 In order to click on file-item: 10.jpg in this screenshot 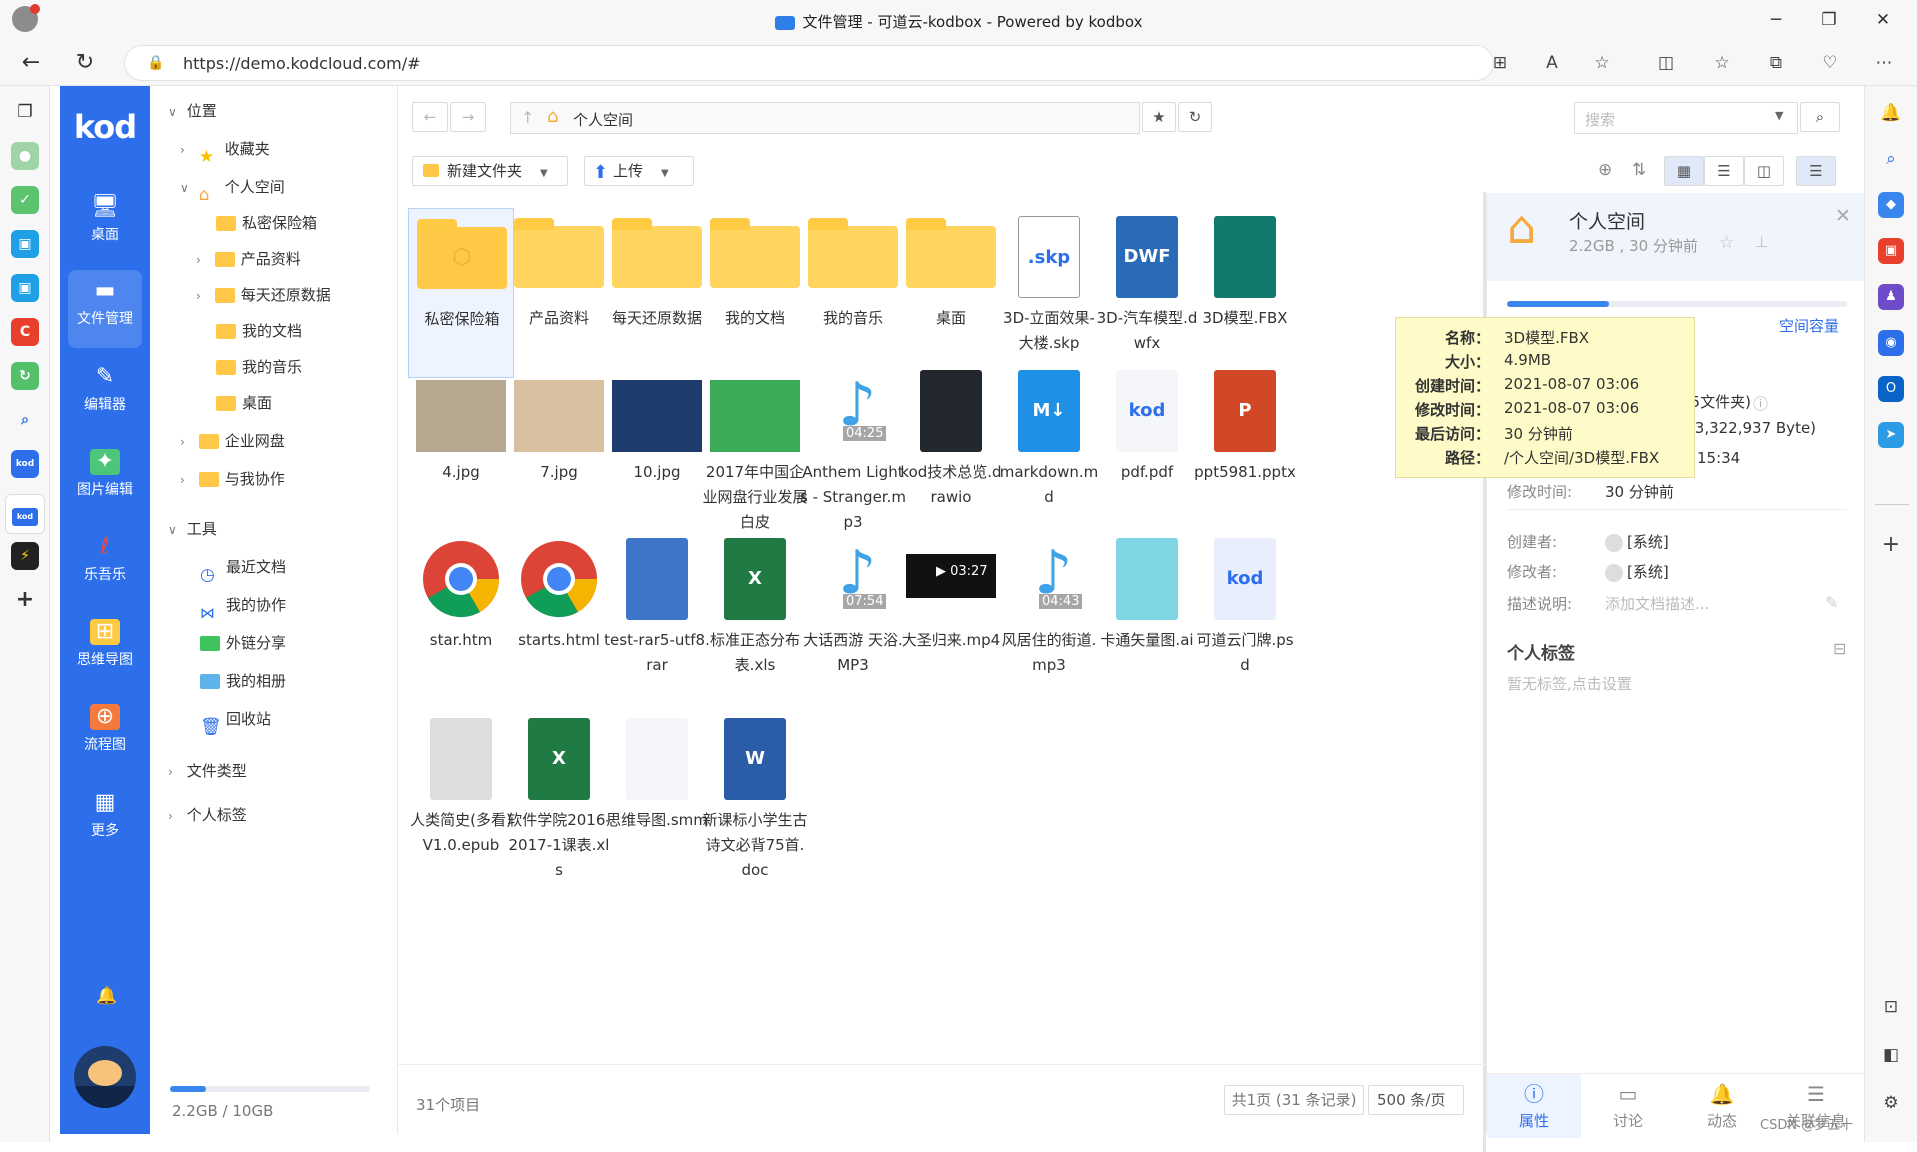, I will do `click(657, 447)`.